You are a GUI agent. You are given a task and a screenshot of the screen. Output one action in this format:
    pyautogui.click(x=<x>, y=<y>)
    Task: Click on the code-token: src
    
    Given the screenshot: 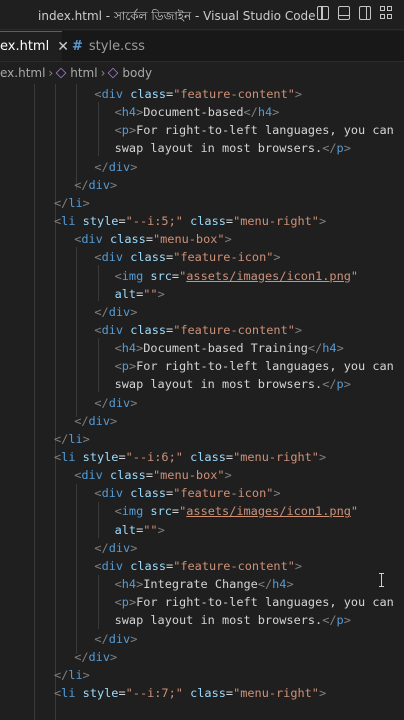 What is the action you would take?
    pyautogui.click(x=161, y=511)
    